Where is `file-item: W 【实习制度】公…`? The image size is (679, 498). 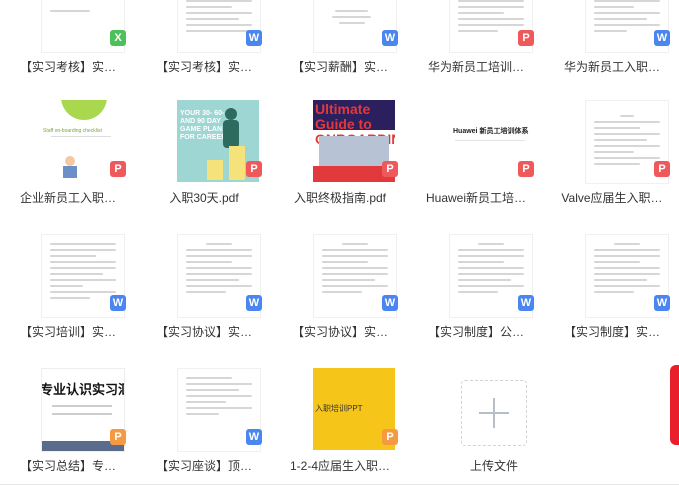 file-item: W 【实习制度】公… is located at coordinates (476, 299).